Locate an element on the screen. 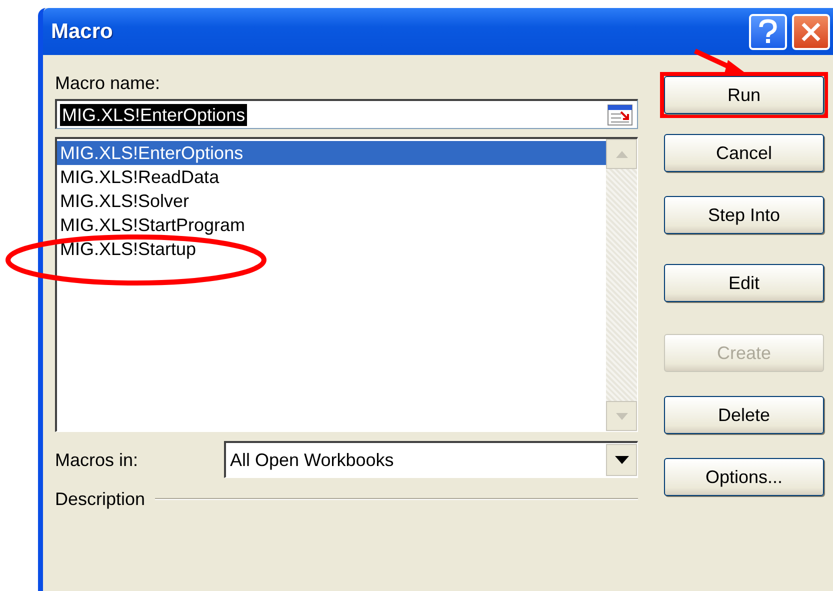 The image size is (833, 591). dialog-button: Edit is located at coordinates (744, 283).